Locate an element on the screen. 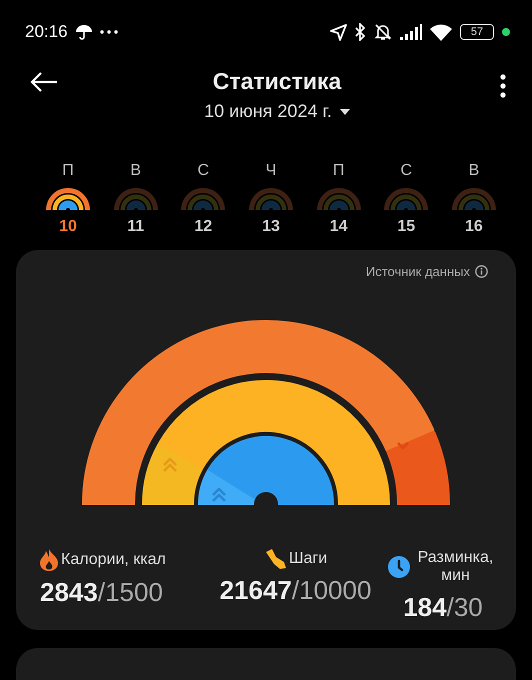 The width and height of the screenshot is (532, 680). day-tab: Ч 13 is located at coordinates (270, 206).